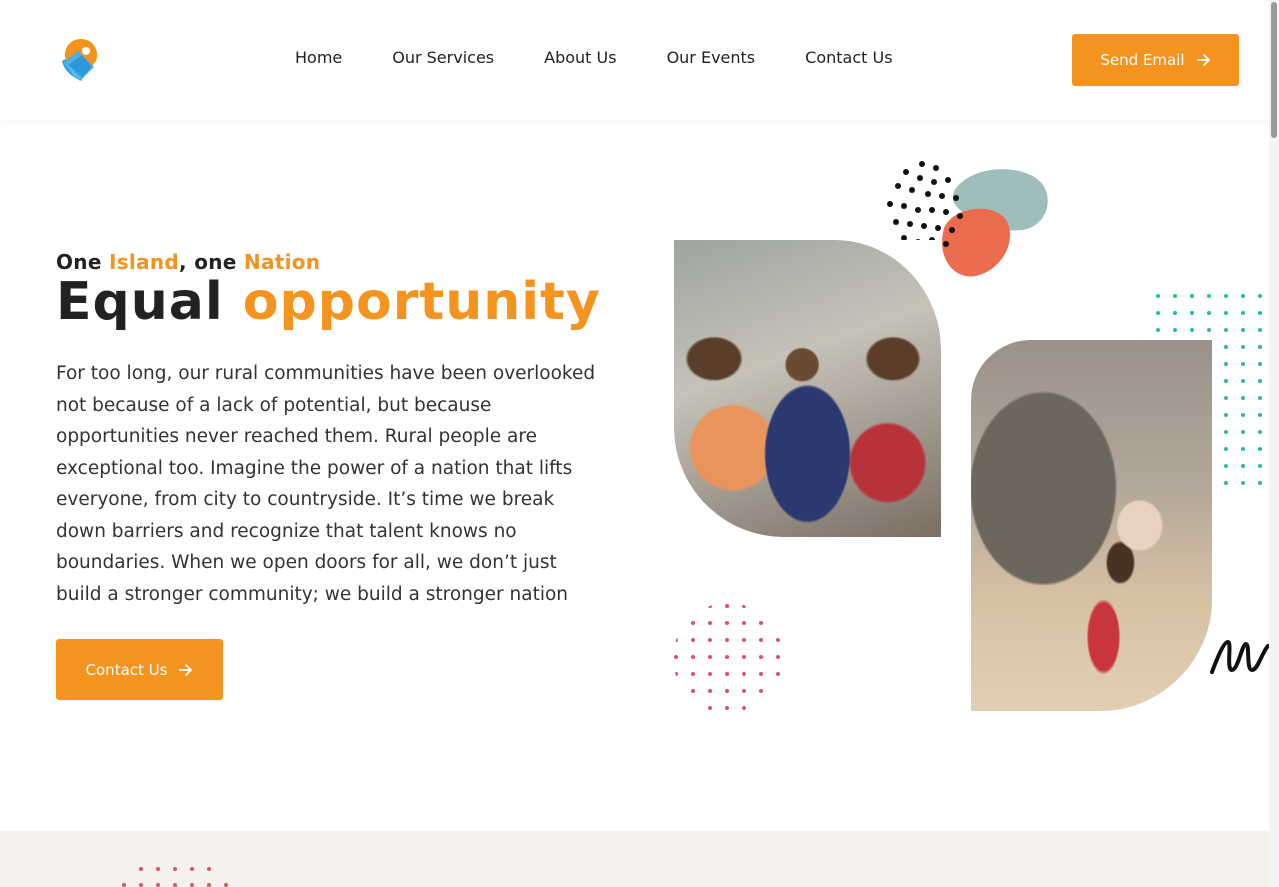  Describe the element at coordinates (140, 302) in the screenshot. I see `title-equal: Equal` at that location.